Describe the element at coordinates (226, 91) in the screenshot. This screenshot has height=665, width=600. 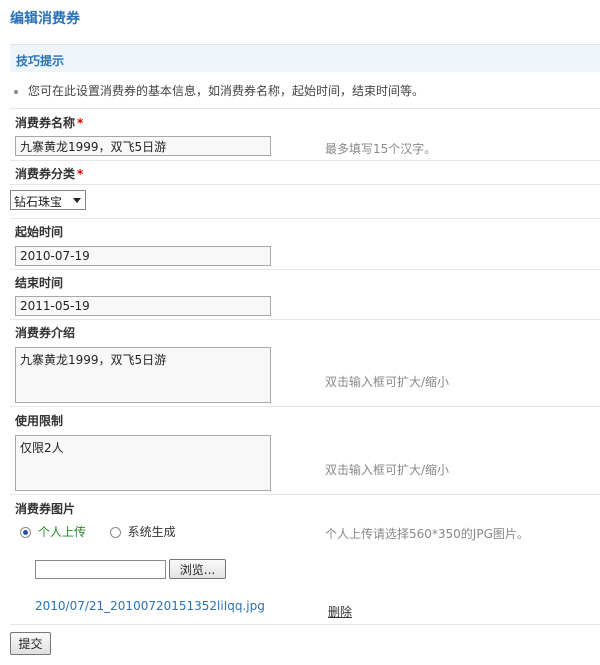
I see `tips-text: 您可在此设置消费券的基本信息，如消费券名称，起始时间，结束时间等。` at that location.